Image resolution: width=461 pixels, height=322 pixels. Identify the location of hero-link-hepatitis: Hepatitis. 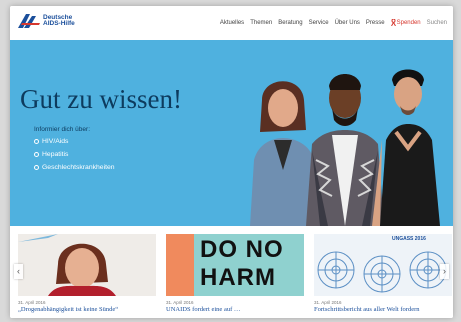
(74, 154).